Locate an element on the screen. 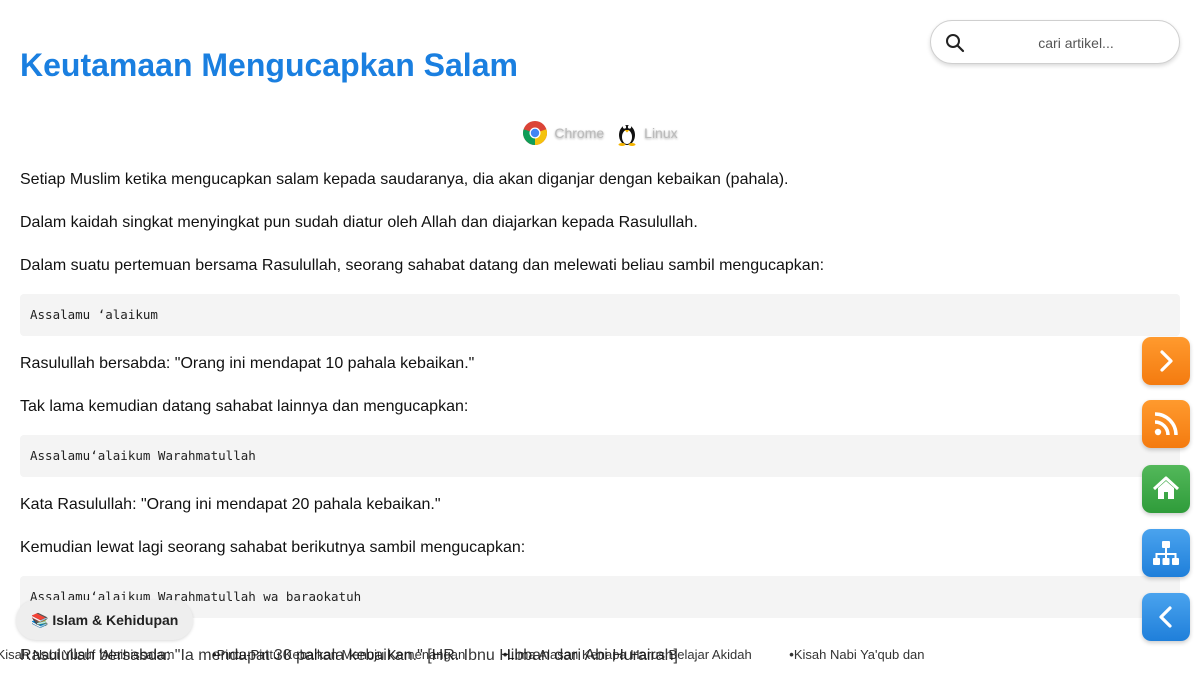 The height and width of the screenshot is (675, 1200). rss-icon is located at coordinates (1166, 424).